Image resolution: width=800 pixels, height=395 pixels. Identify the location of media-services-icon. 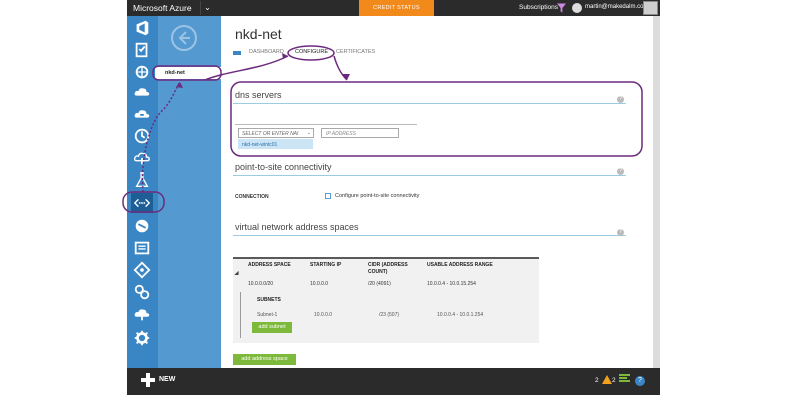
(142, 270).